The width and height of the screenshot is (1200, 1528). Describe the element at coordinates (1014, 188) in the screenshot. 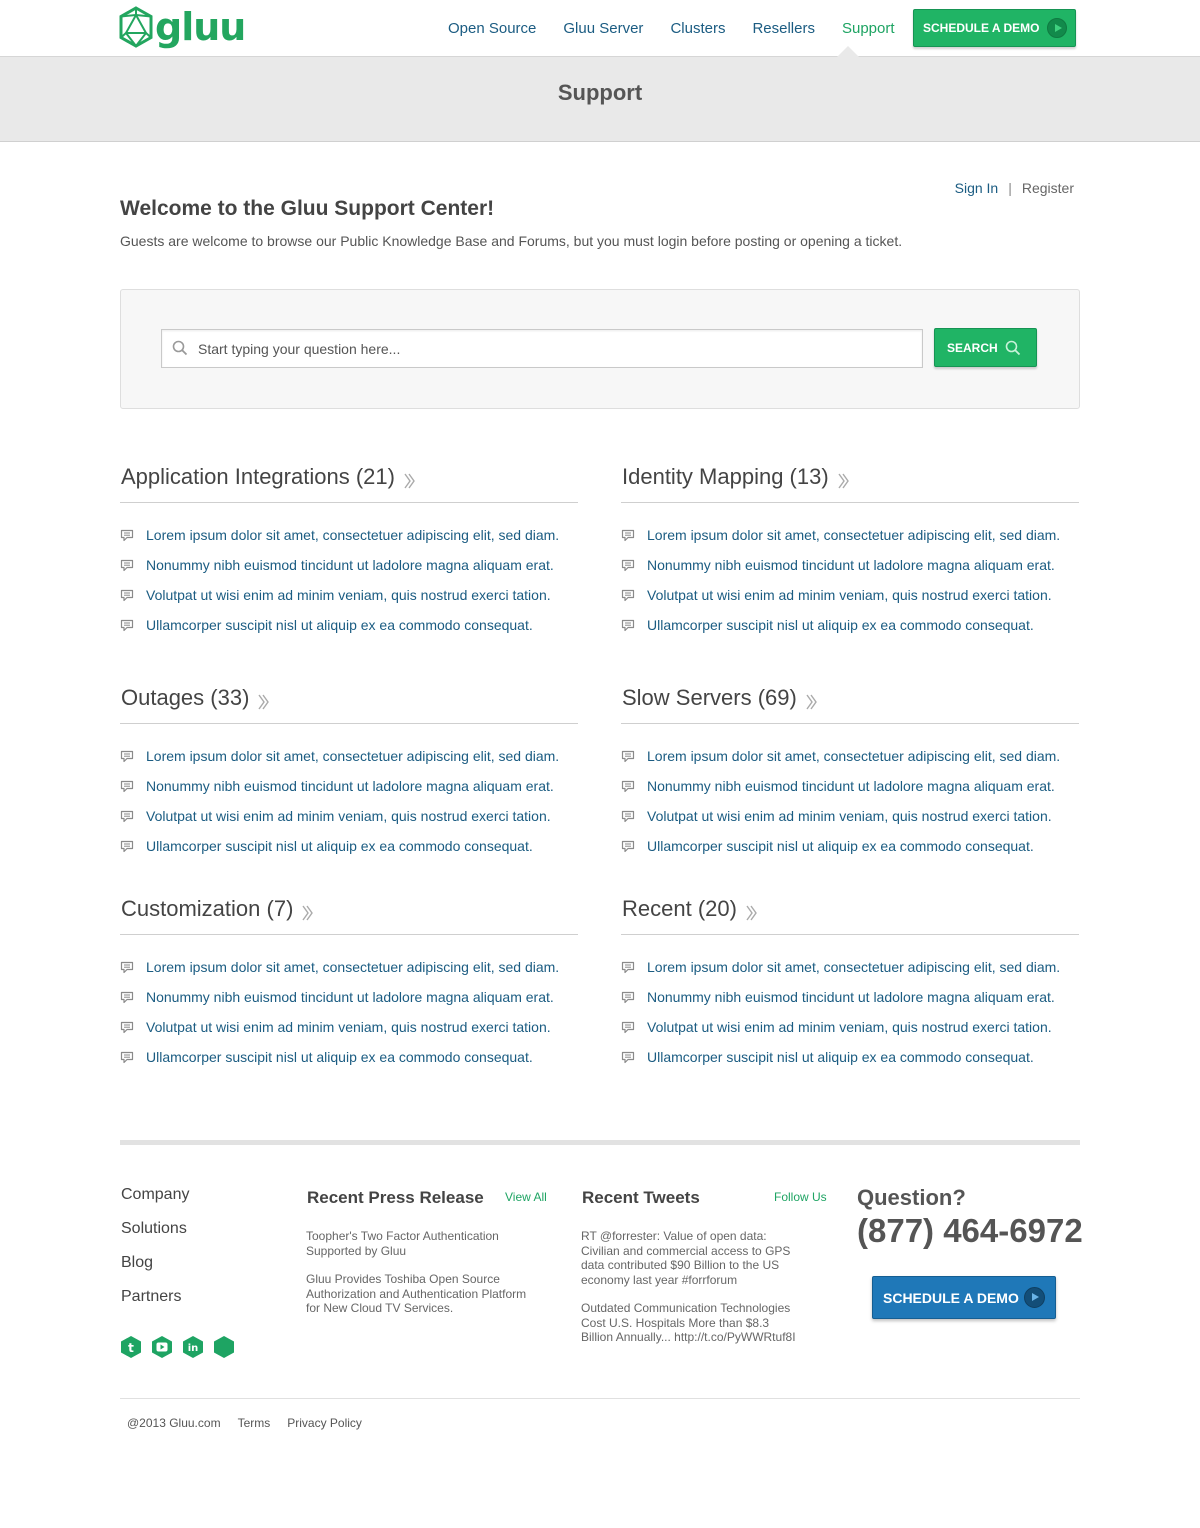

I see `auth-links: Sign In | Register` at that location.